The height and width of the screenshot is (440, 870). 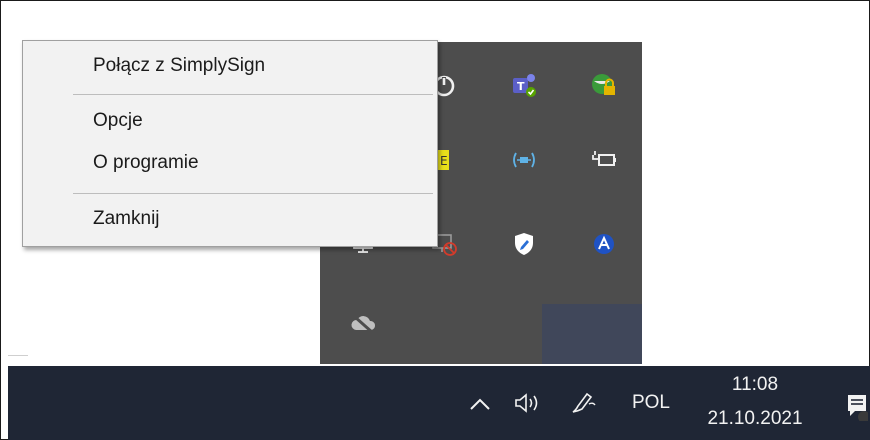 What do you see at coordinates (18, 355) in the screenshot?
I see `divider-line` at bounding box center [18, 355].